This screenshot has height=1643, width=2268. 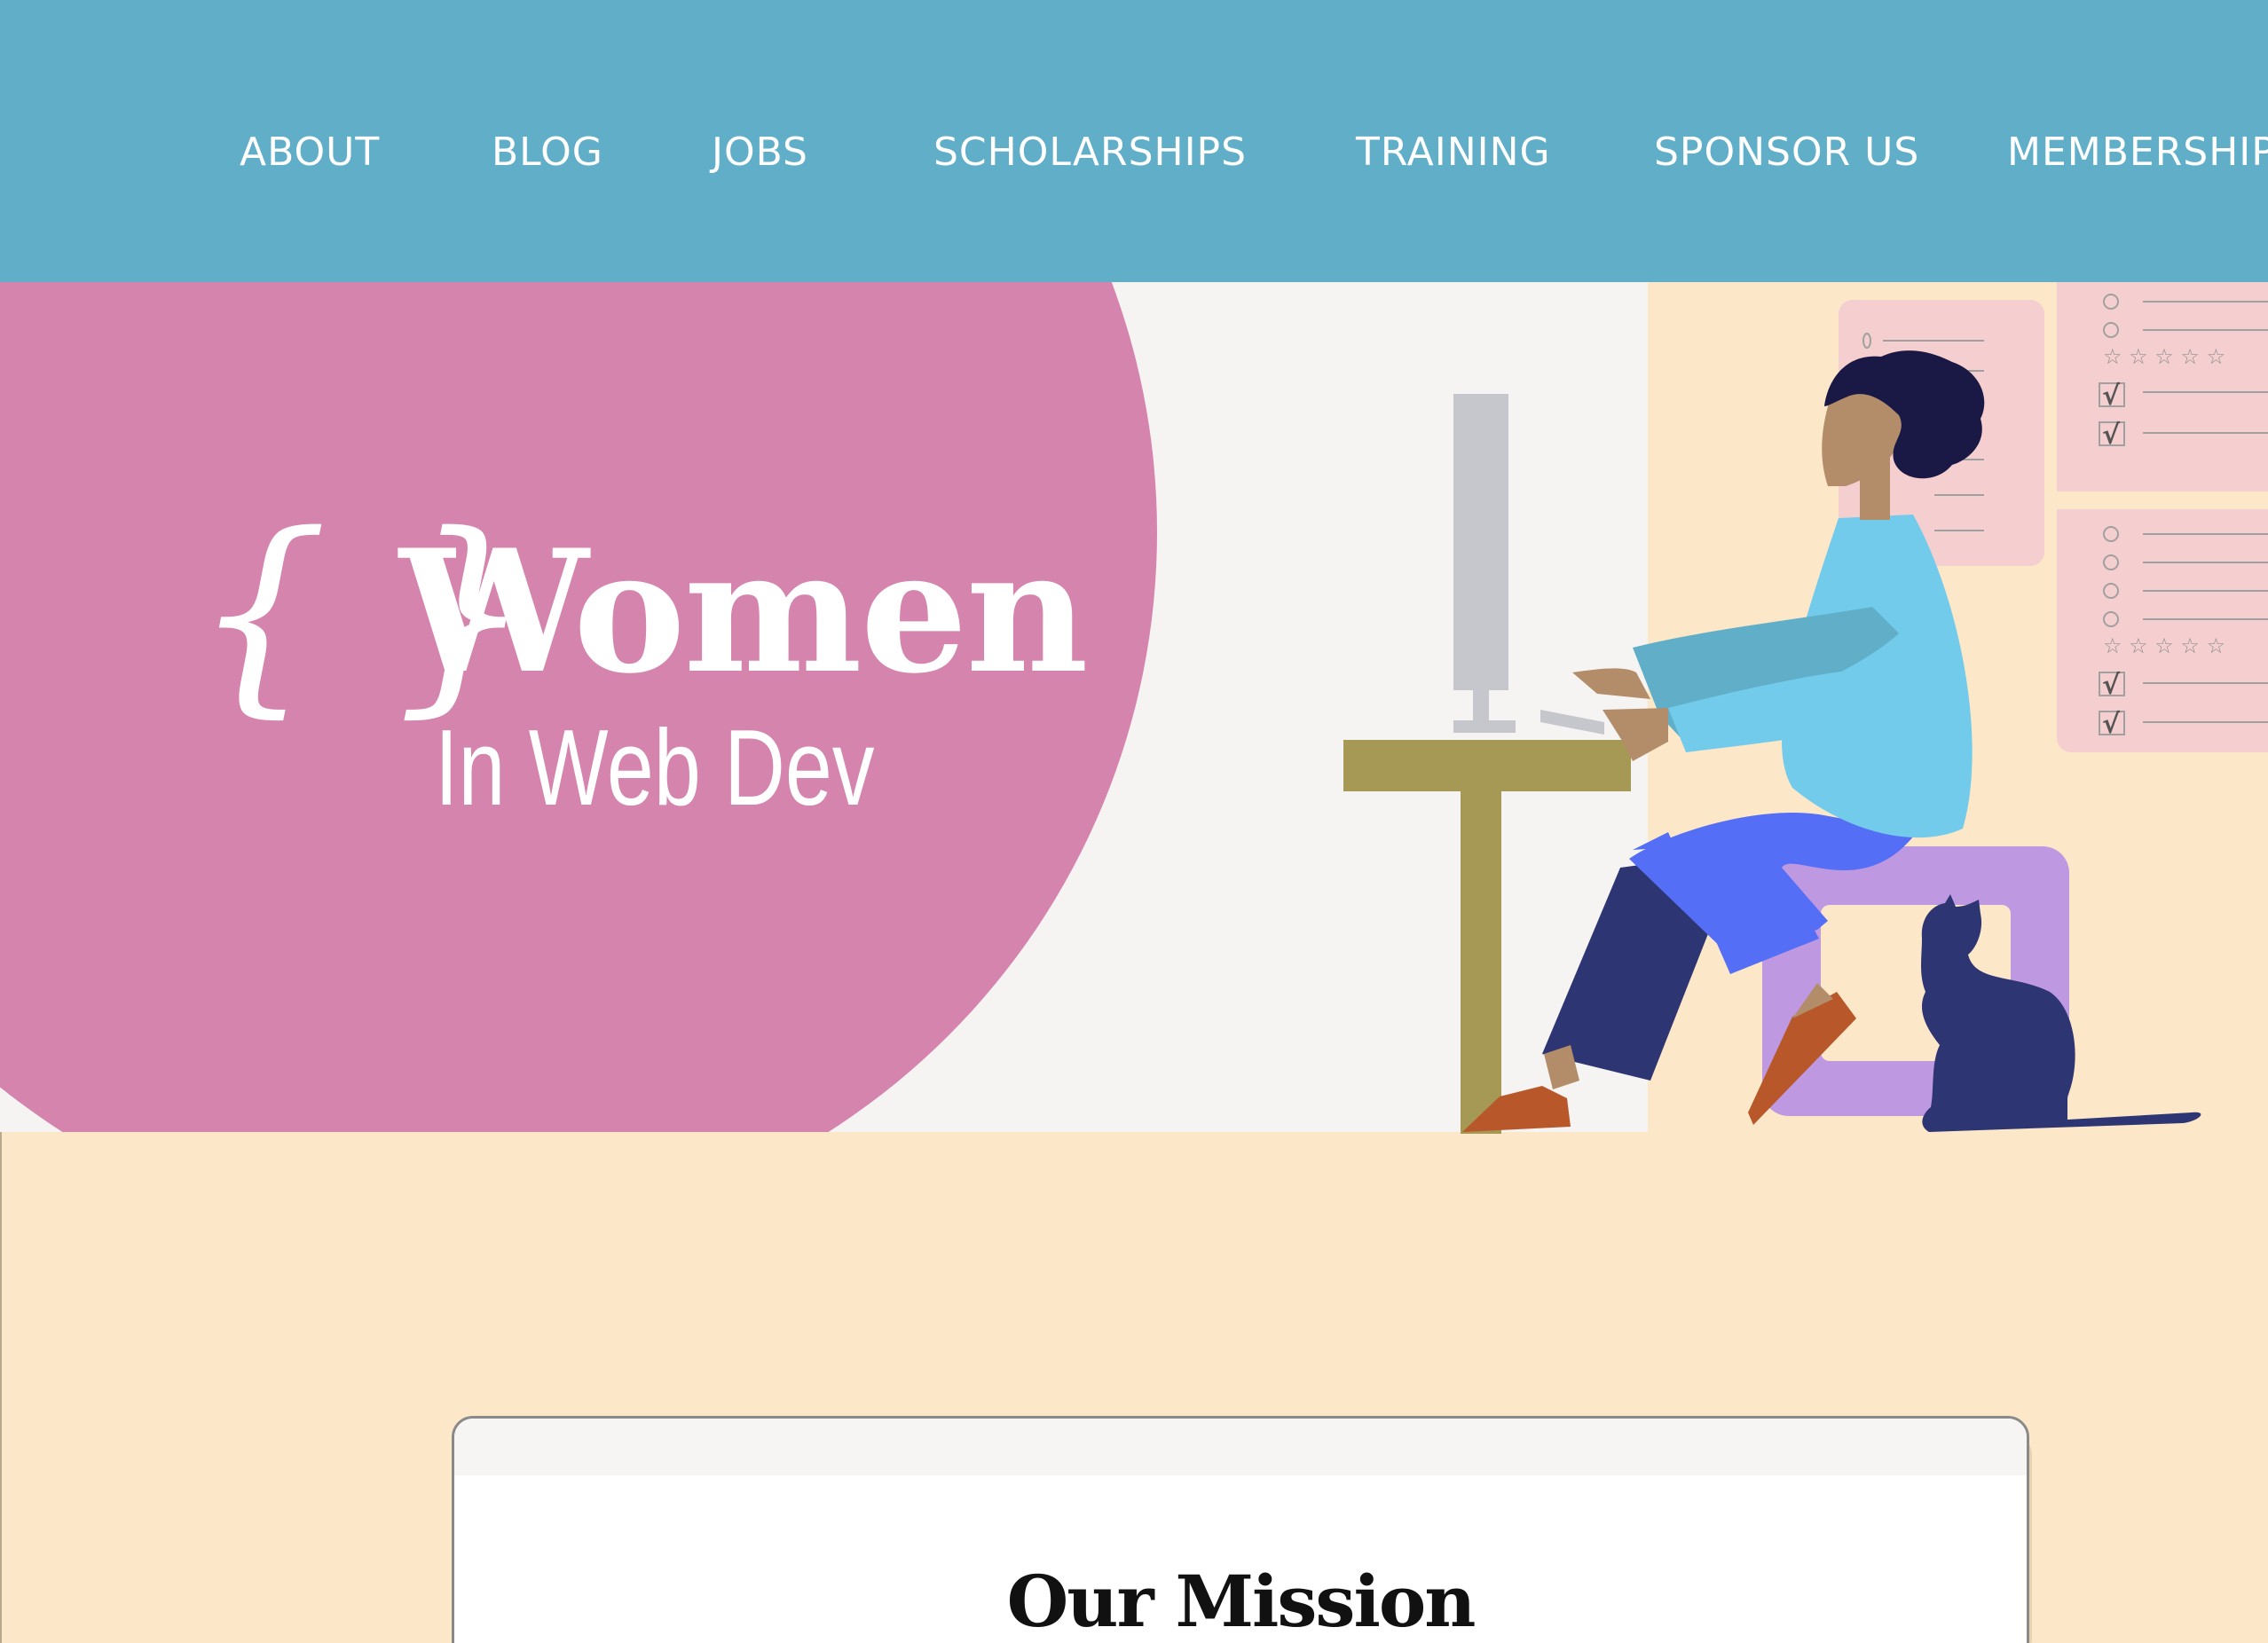 I want to click on mission-card-header-strip, so click(x=1240, y=1447).